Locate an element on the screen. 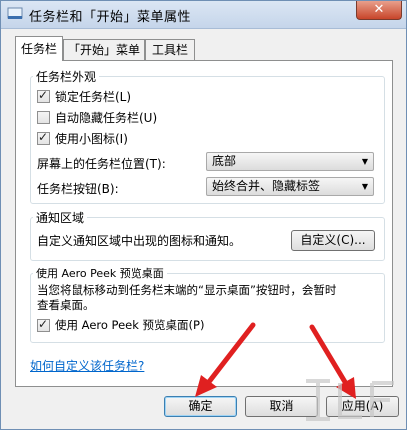 The image size is (407, 430). auto-hide-checkbox: 自动隐藏任务栏(U) is located at coordinates (97, 117).